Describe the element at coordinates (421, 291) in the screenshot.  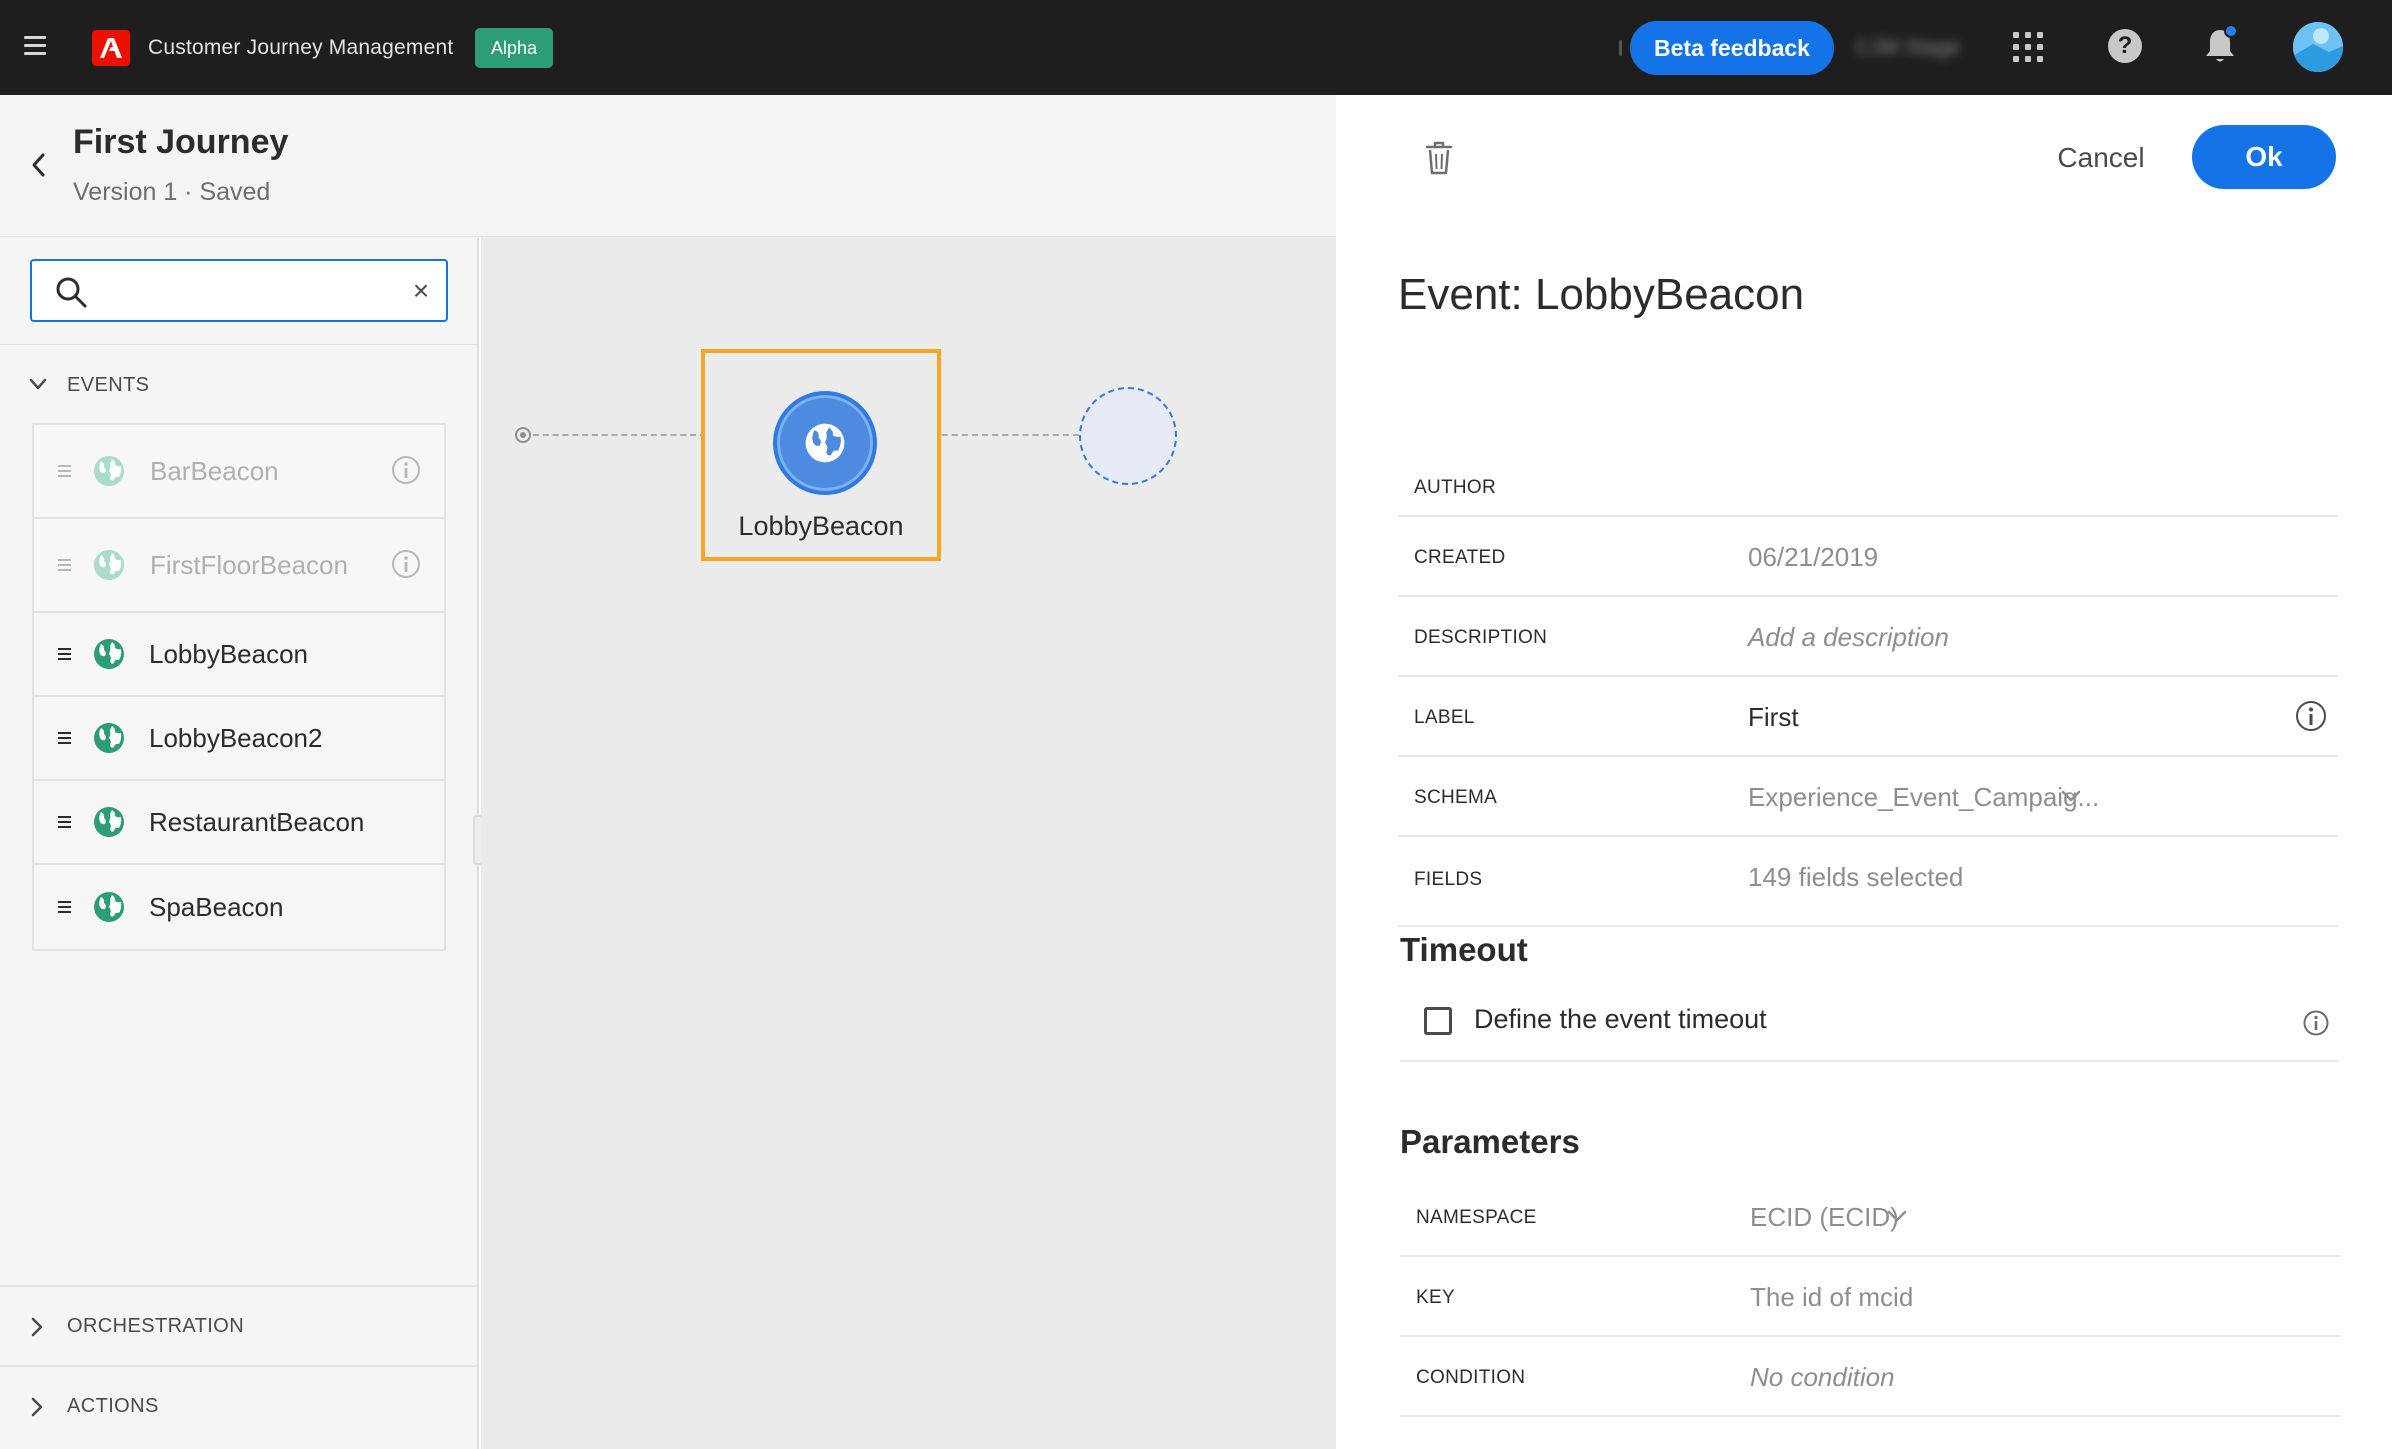
I see `clear-search-icon: ×` at that location.